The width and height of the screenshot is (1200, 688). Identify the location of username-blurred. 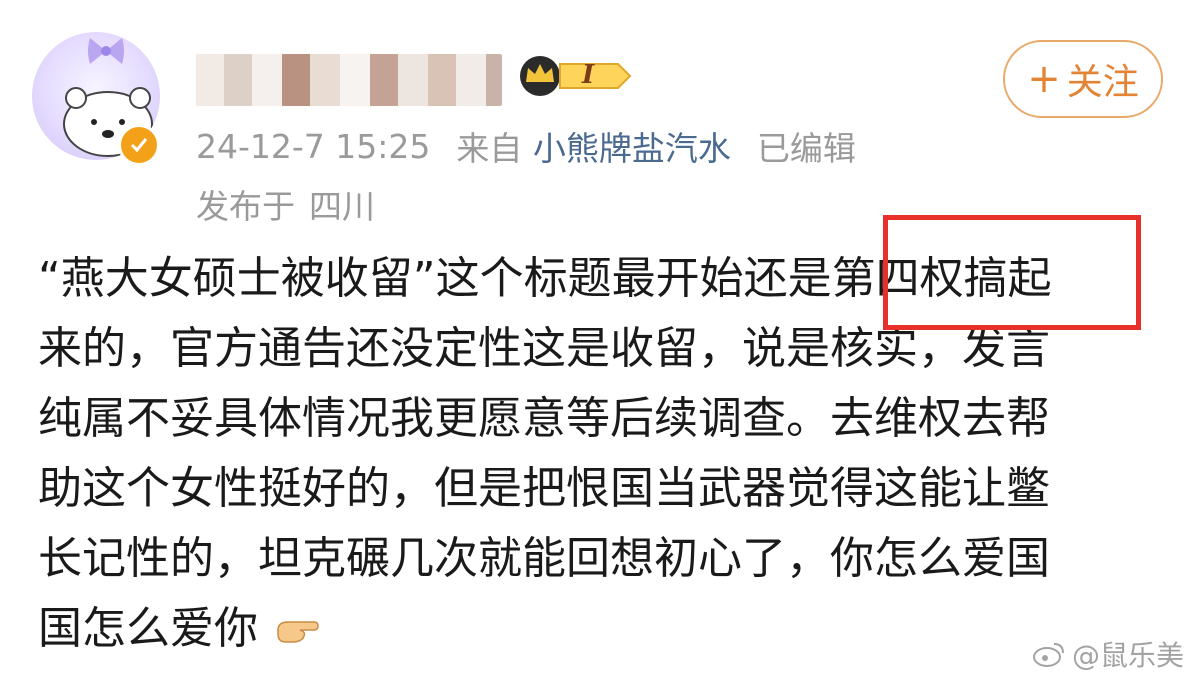
(349, 80).